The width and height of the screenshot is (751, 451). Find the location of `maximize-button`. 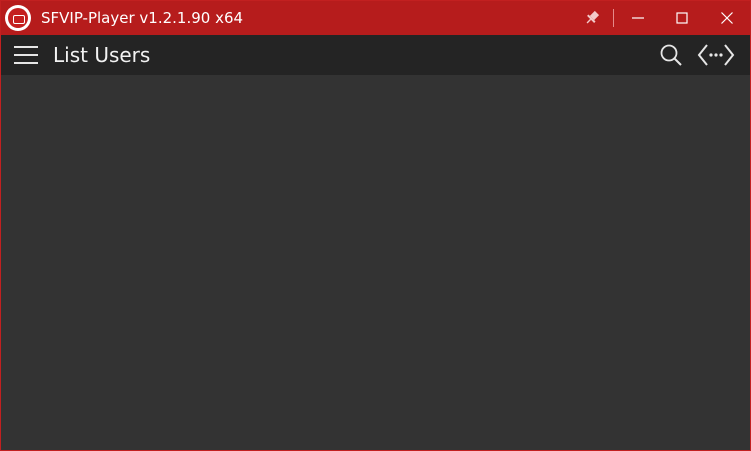

maximize-button is located at coordinates (682, 18).